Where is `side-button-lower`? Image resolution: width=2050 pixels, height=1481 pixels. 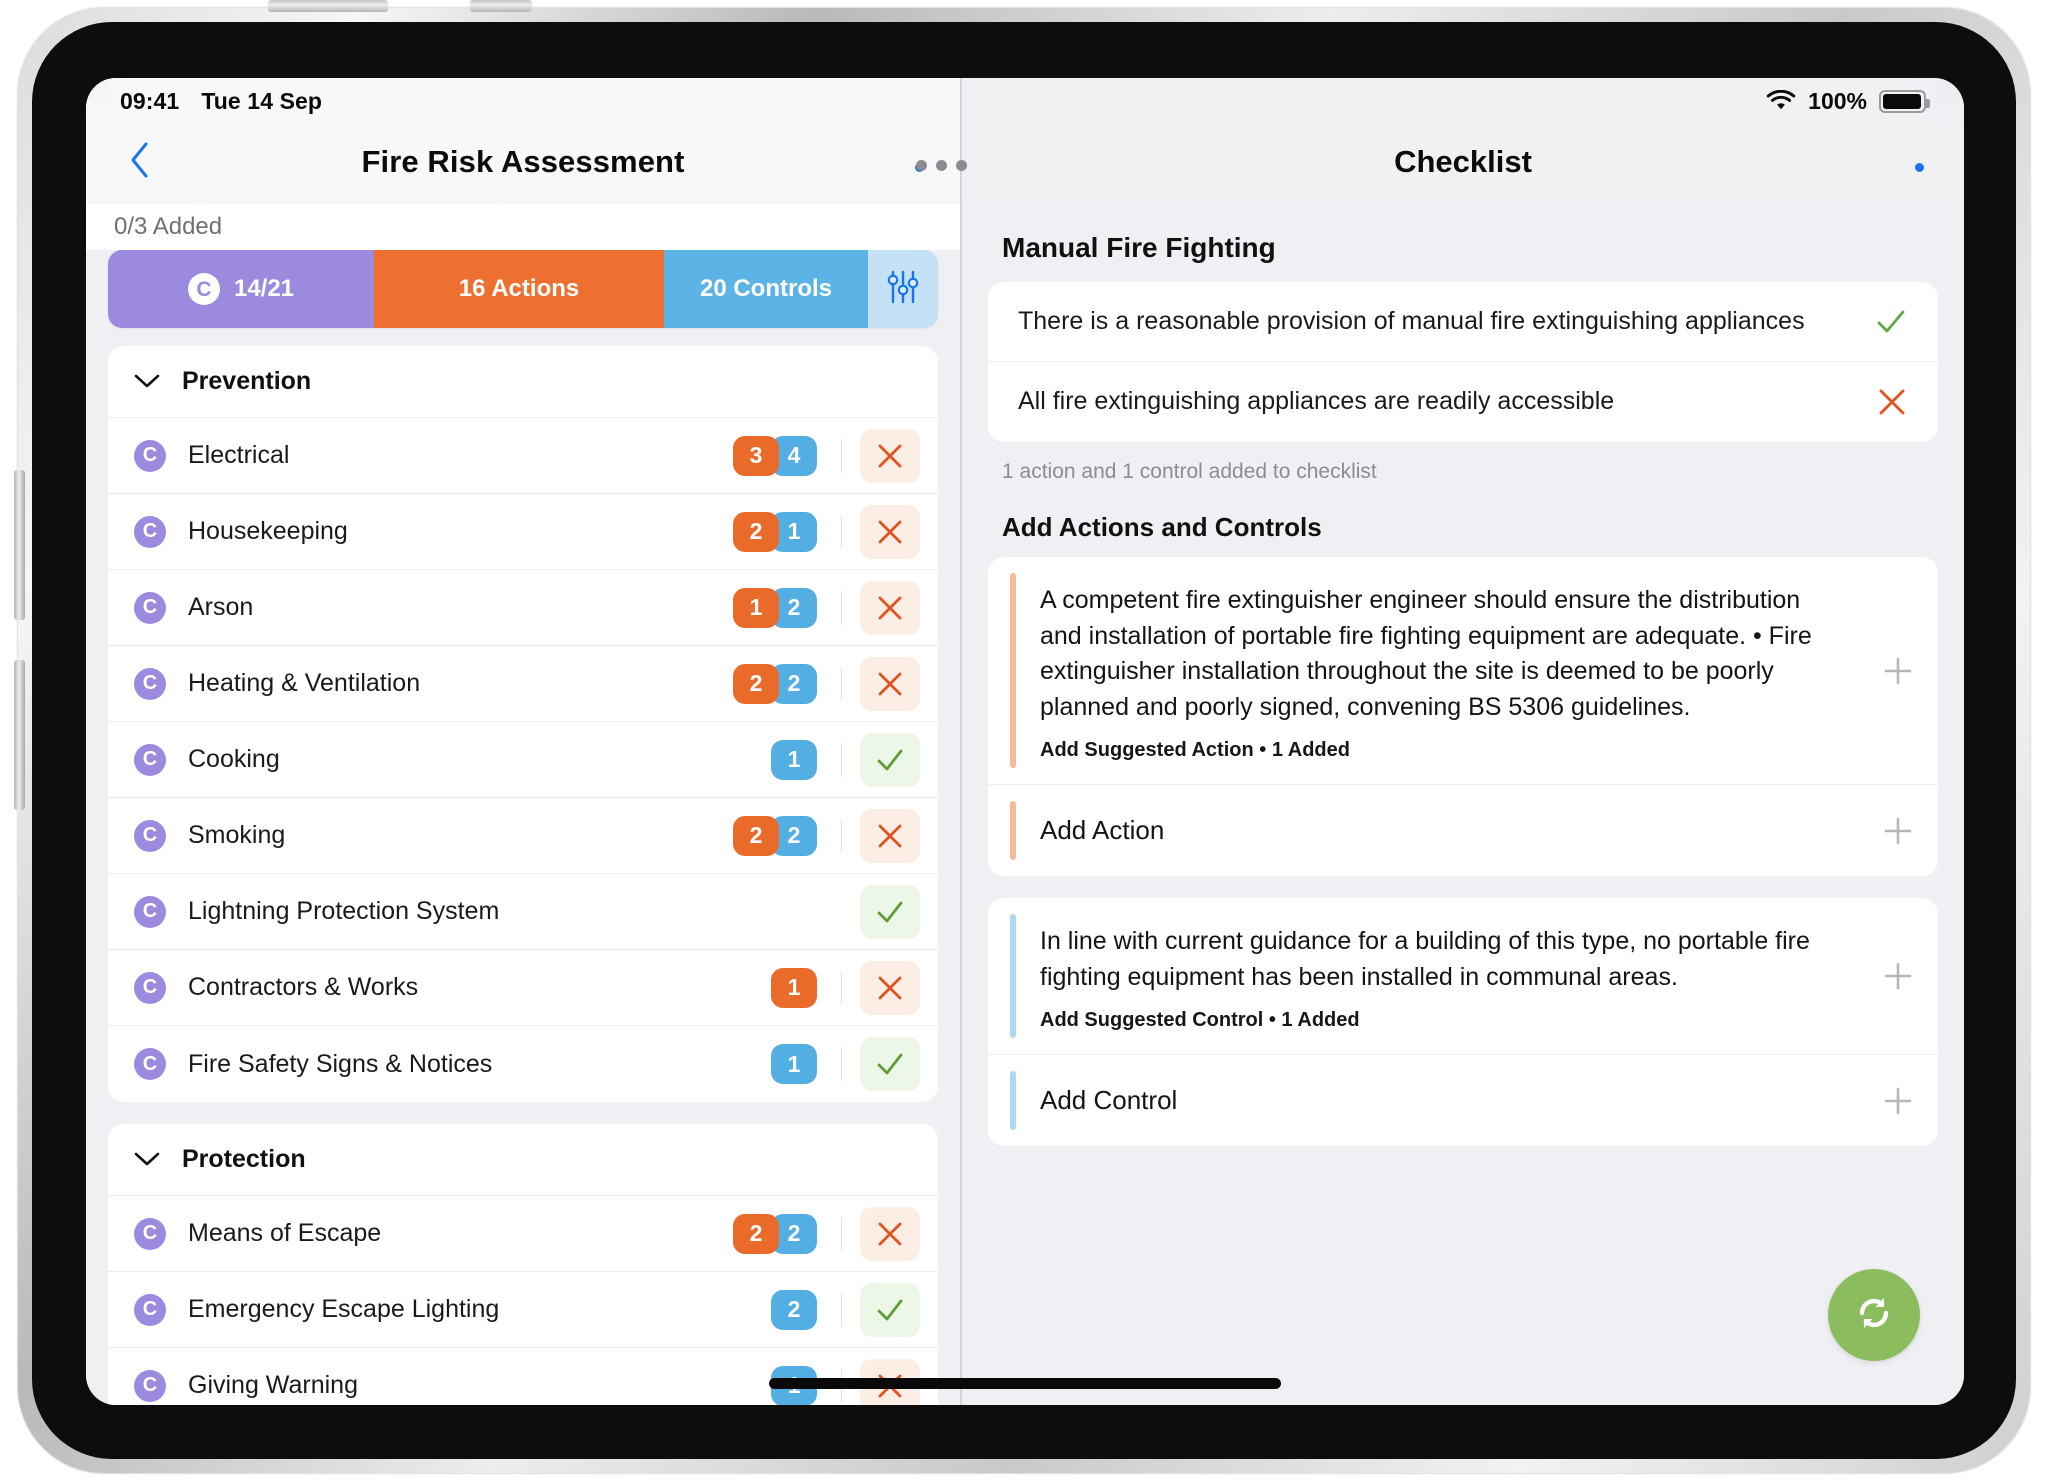 side-button-lower is located at coordinates (19, 735).